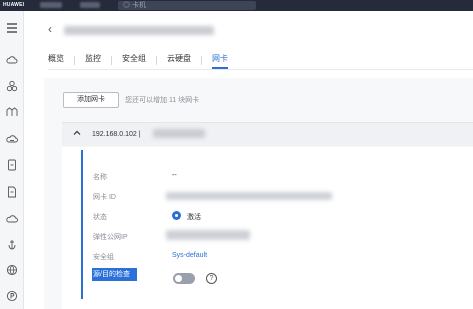 The width and height of the screenshot is (473, 309). Describe the element at coordinates (179, 60) in the screenshot. I see `tab-cloud-disk: 云硬盘` at that location.